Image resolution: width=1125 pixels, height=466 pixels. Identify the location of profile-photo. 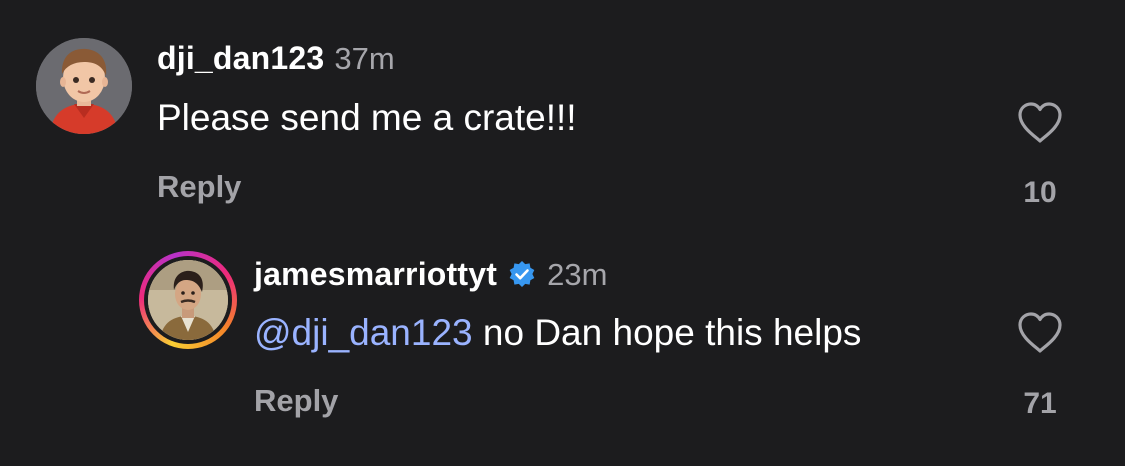
(188, 300).